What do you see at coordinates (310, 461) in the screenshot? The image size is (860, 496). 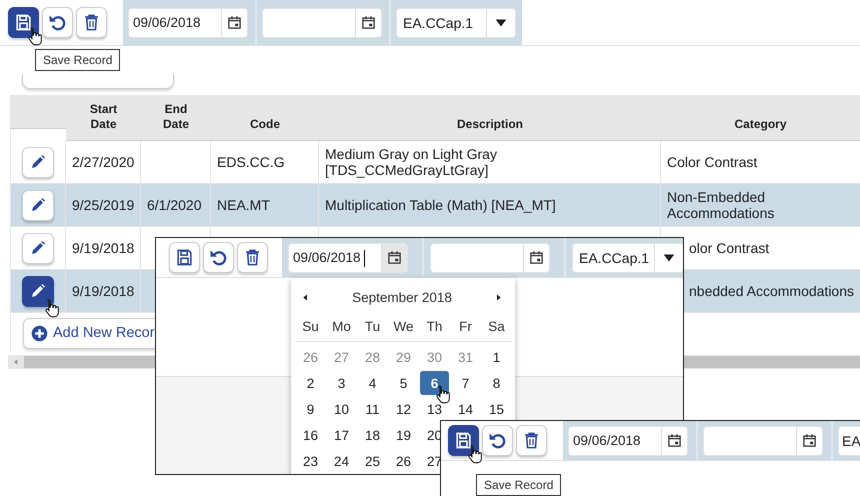 I see `calendar-day: 23` at bounding box center [310, 461].